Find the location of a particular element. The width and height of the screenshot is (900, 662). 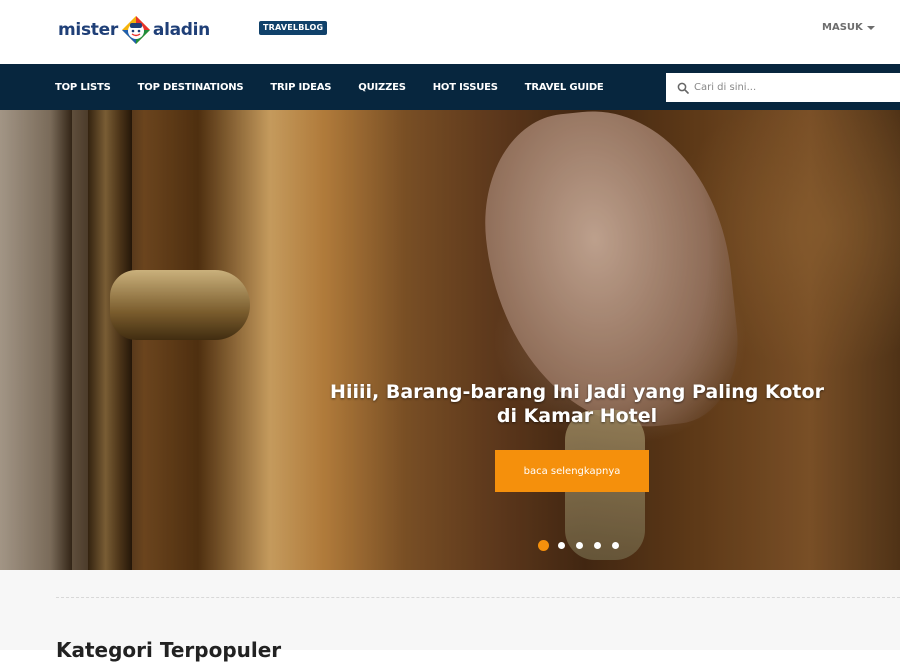

nav-item-hot-issues: HOT ISSUES is located at coordinates (465, 87).